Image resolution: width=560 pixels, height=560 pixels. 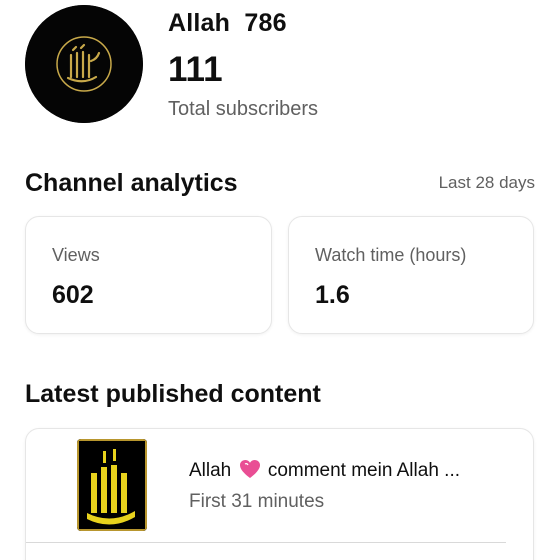 I want to click on subscriber-count: 111, so click(x=195, y=69).